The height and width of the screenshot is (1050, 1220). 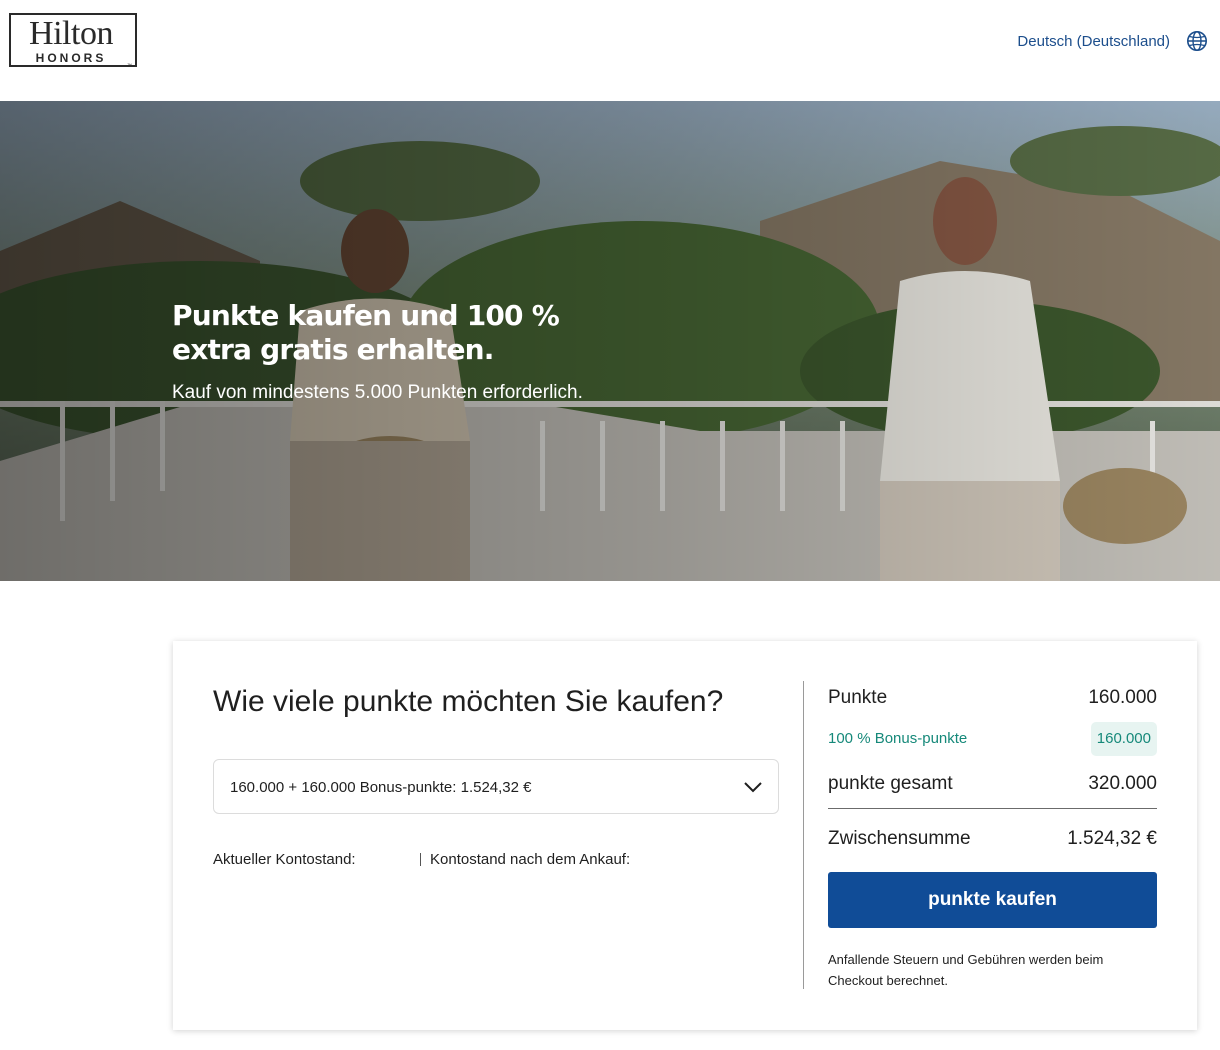 I want to click on chevron-down-icon, so click(x=753, y=787).